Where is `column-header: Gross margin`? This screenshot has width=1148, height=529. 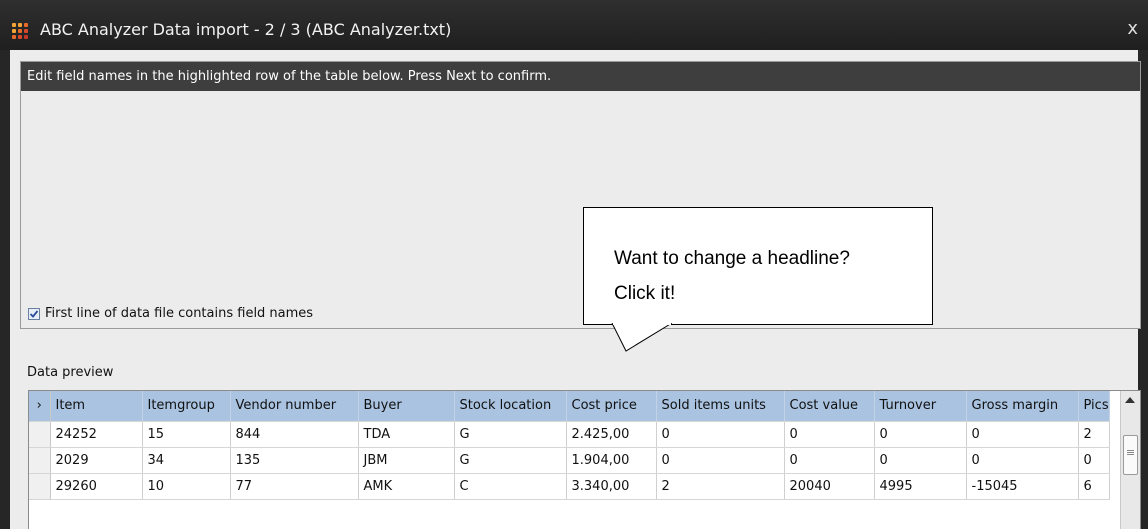 column-header: Gross margin is located at coordinates (1022, 406).